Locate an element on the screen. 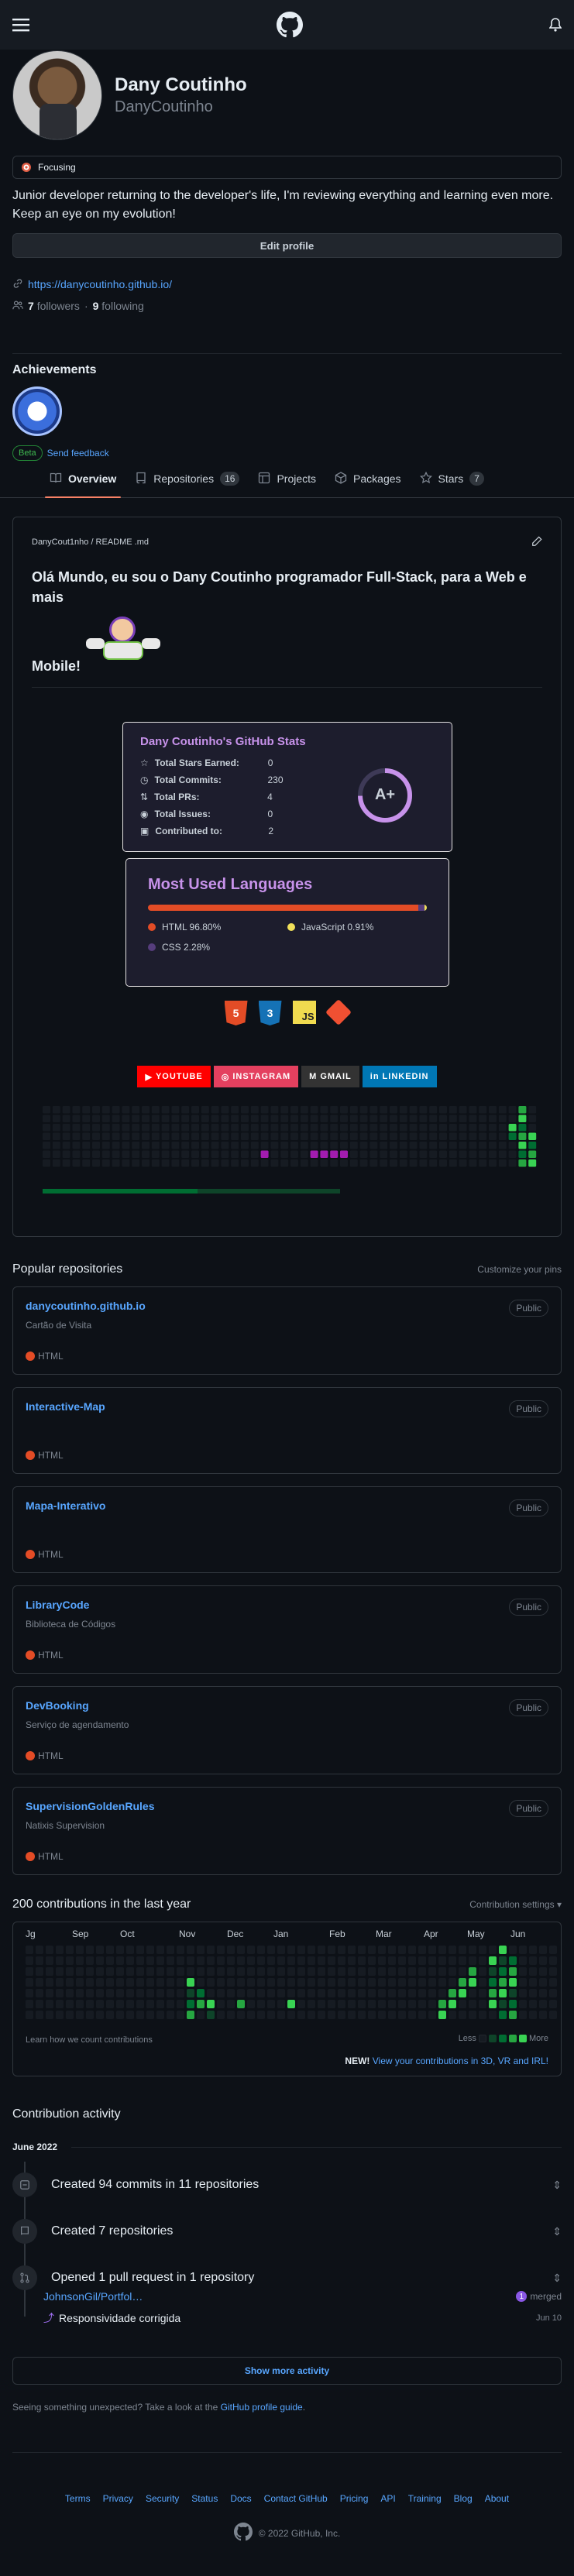 The width and height of the screenshot is (574, 2576). footer-link: Docs is located at coordinates (240, 2498).